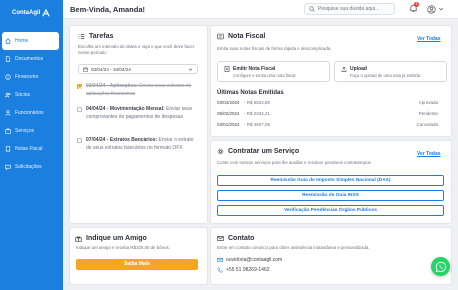 Image resolution: width=458 pixels, height=290 pixels. Describe the element at coordinates (23, 95) in the screenshot. I see `sidebar-item-label: Sócios` at that location.